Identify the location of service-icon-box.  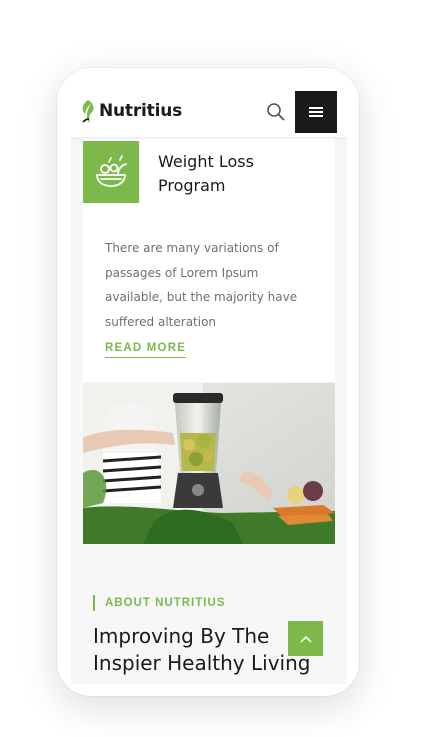
(111, 172).